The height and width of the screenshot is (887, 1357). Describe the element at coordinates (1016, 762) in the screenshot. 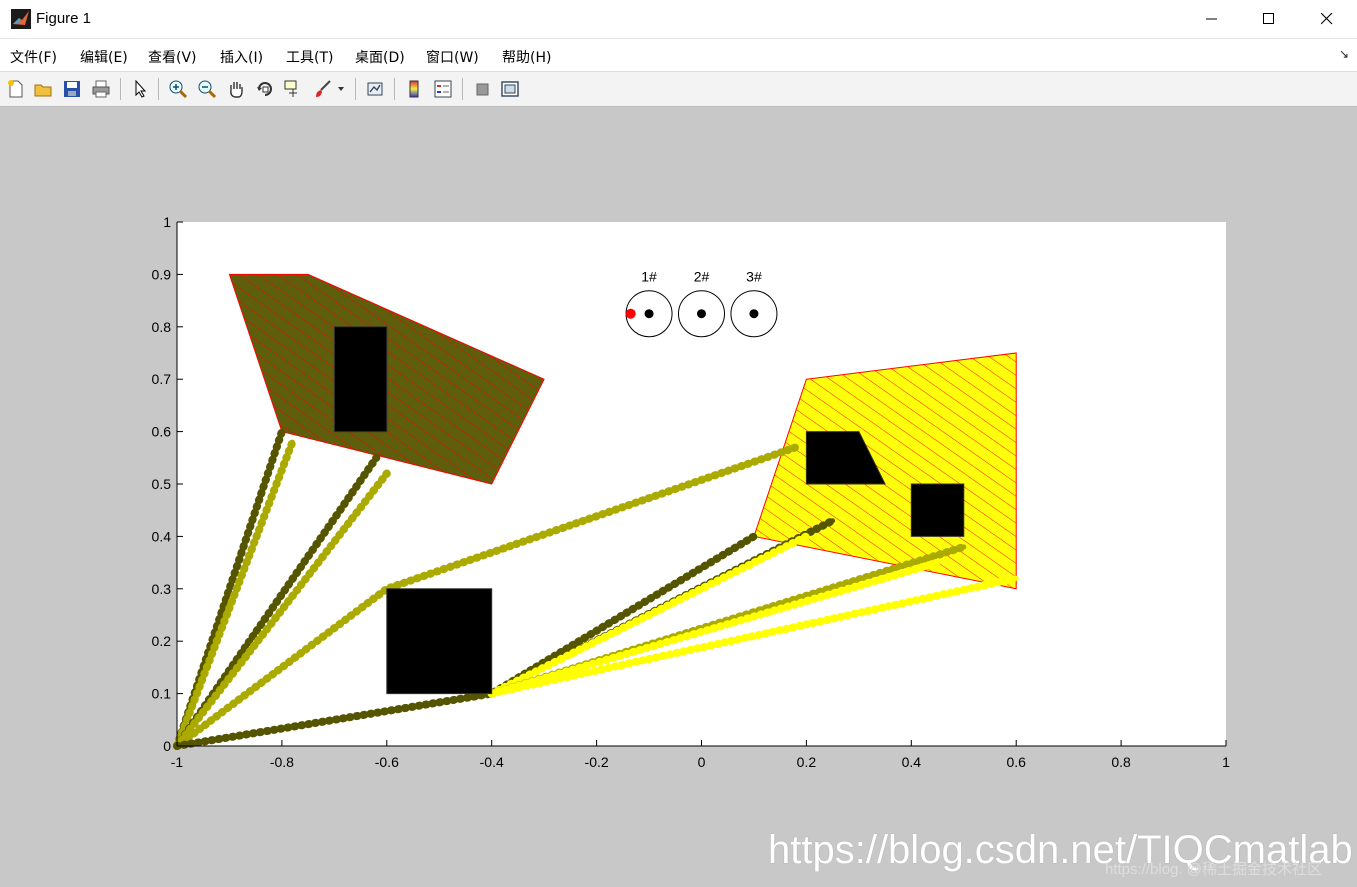

I see `x-tick-label: 0.6` at that location.